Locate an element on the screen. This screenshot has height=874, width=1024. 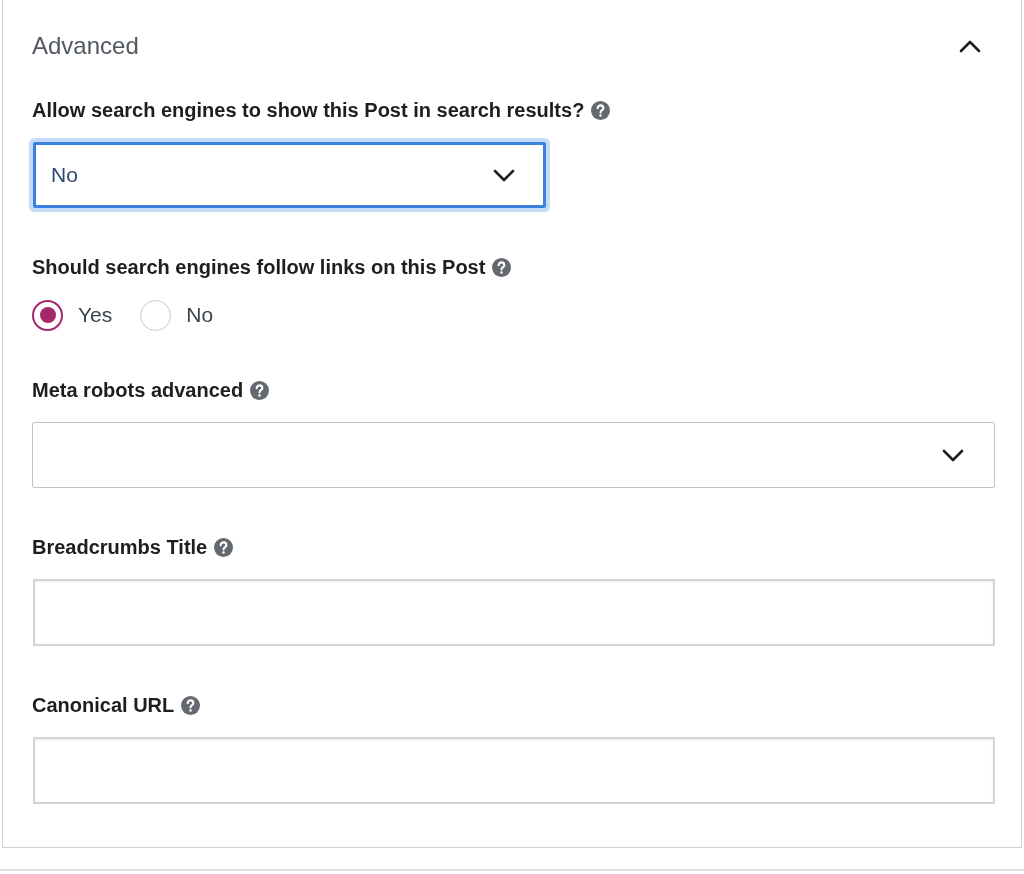
section-title: Advanced is located at coordinates (85, 46).